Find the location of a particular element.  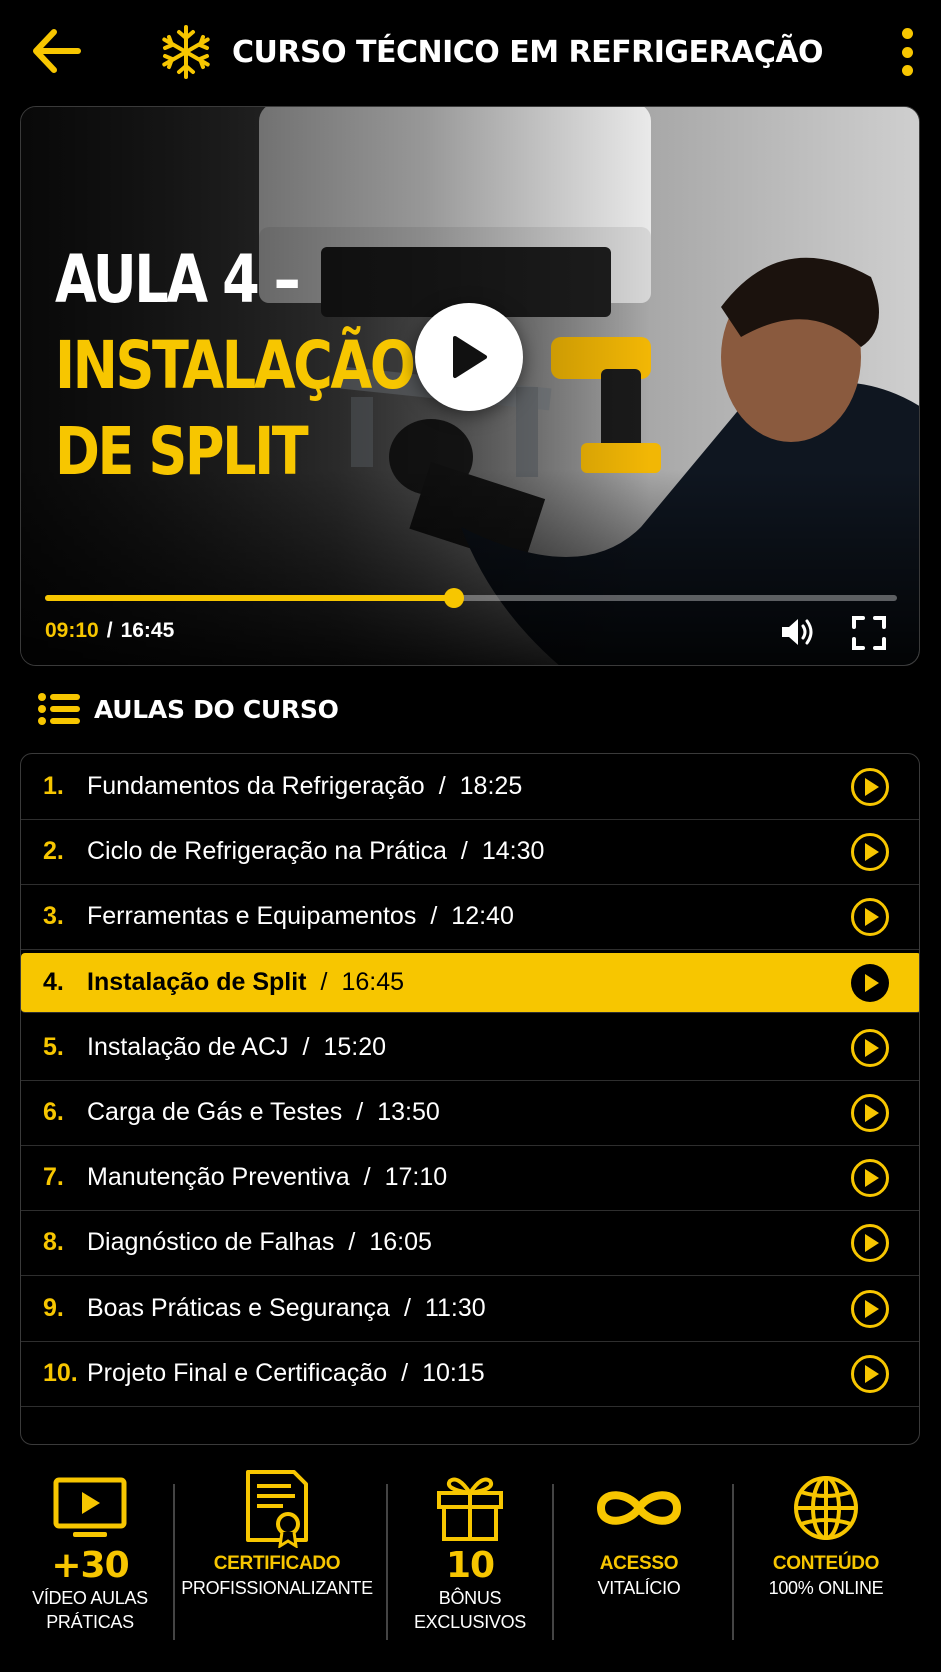

lesson-name: Ferramentas e Equipamentos is located at coordinates (252, 916).